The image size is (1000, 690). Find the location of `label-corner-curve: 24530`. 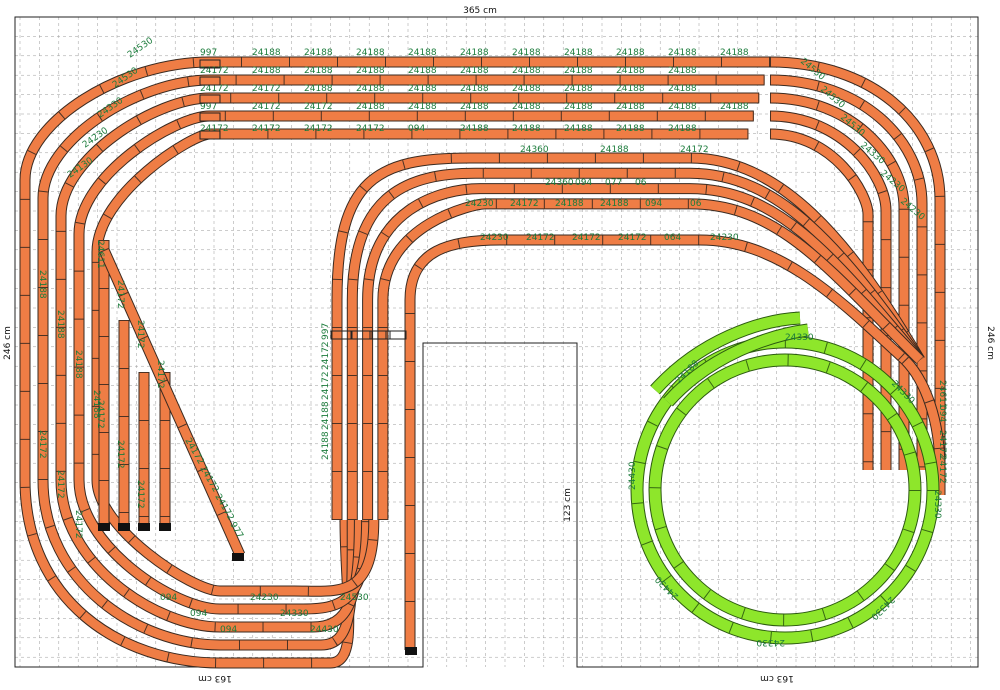

label-corner-curve: 24530 is located at coordinates (140, 48).